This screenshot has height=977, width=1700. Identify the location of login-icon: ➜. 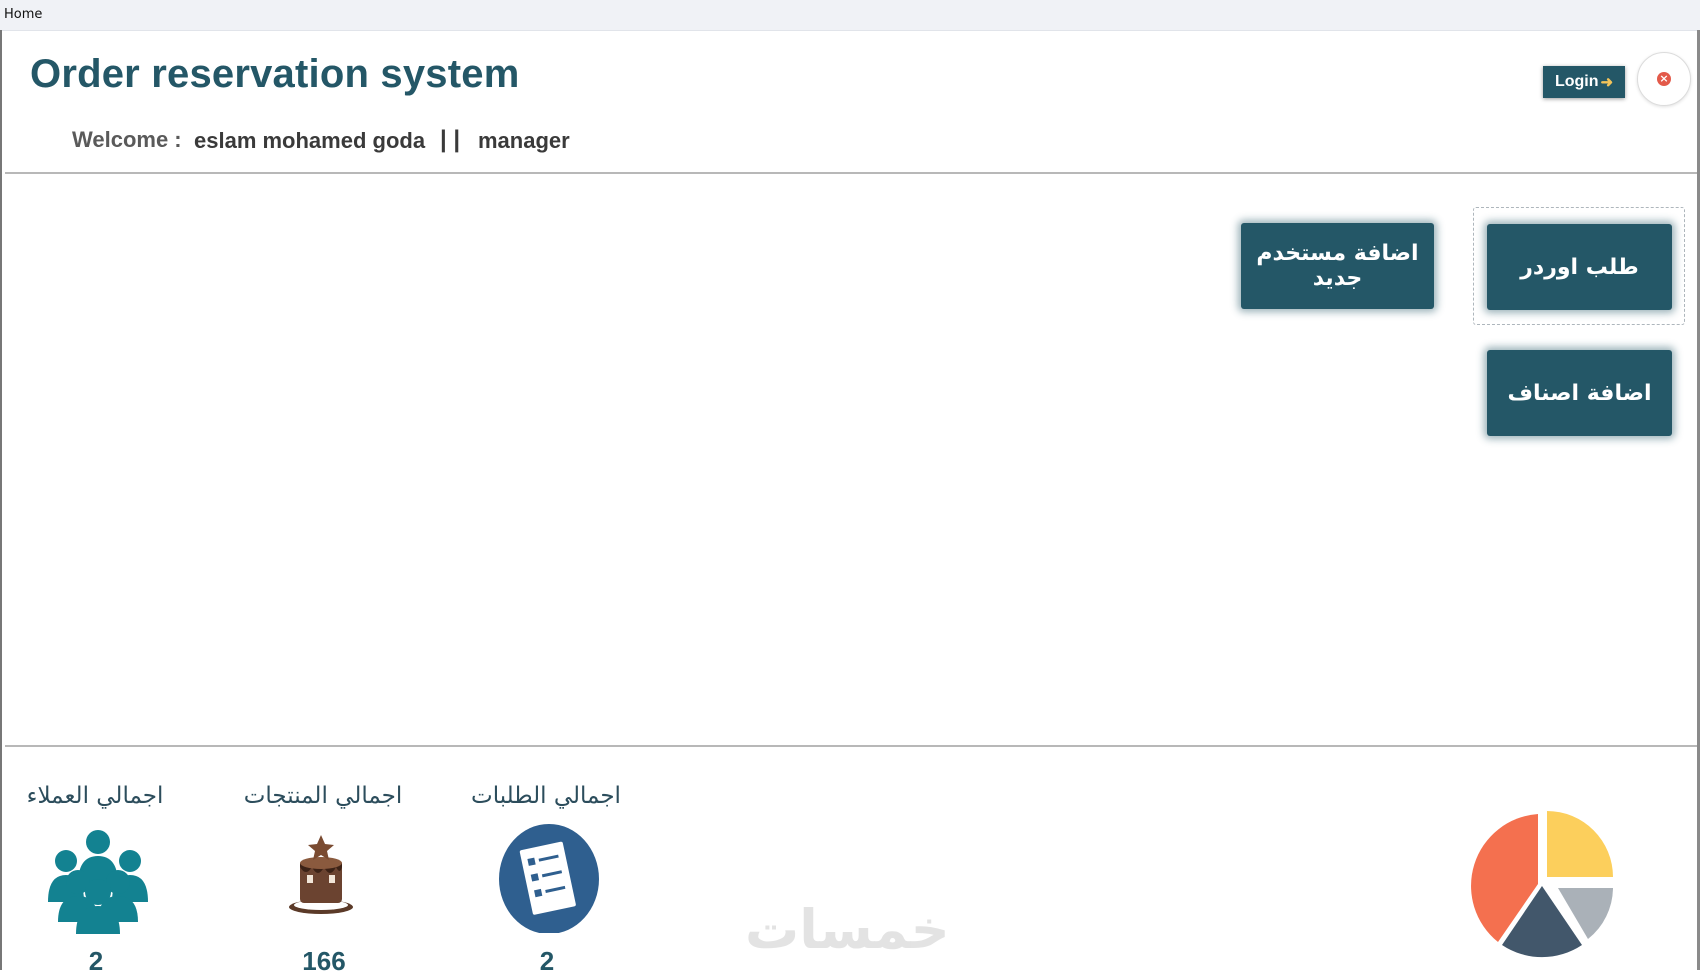
(1607, 82).